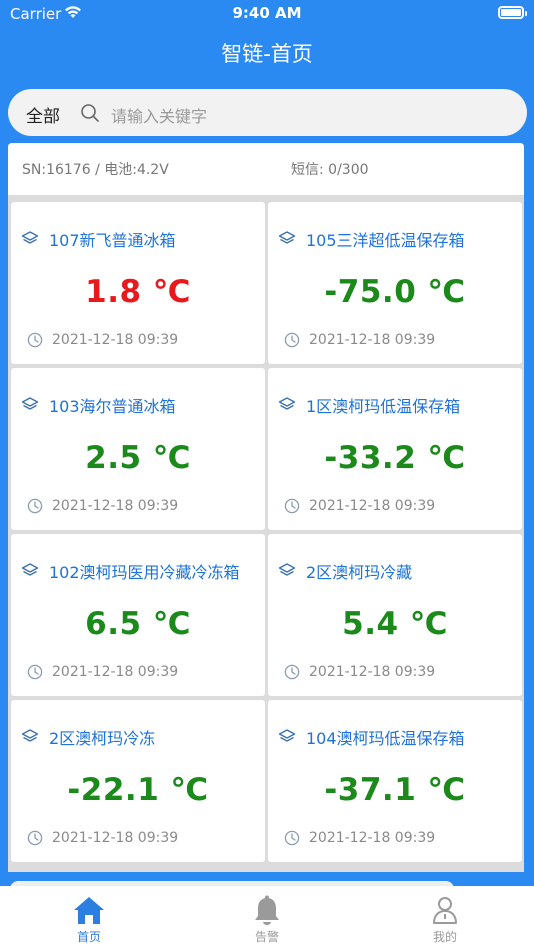 This screenshot has height=950, width=534. What do you see at coordinates (395, 292) in the screenshot?
I see `sensor-temperature: -75.0 ℃` at bounding box center [395, 292].